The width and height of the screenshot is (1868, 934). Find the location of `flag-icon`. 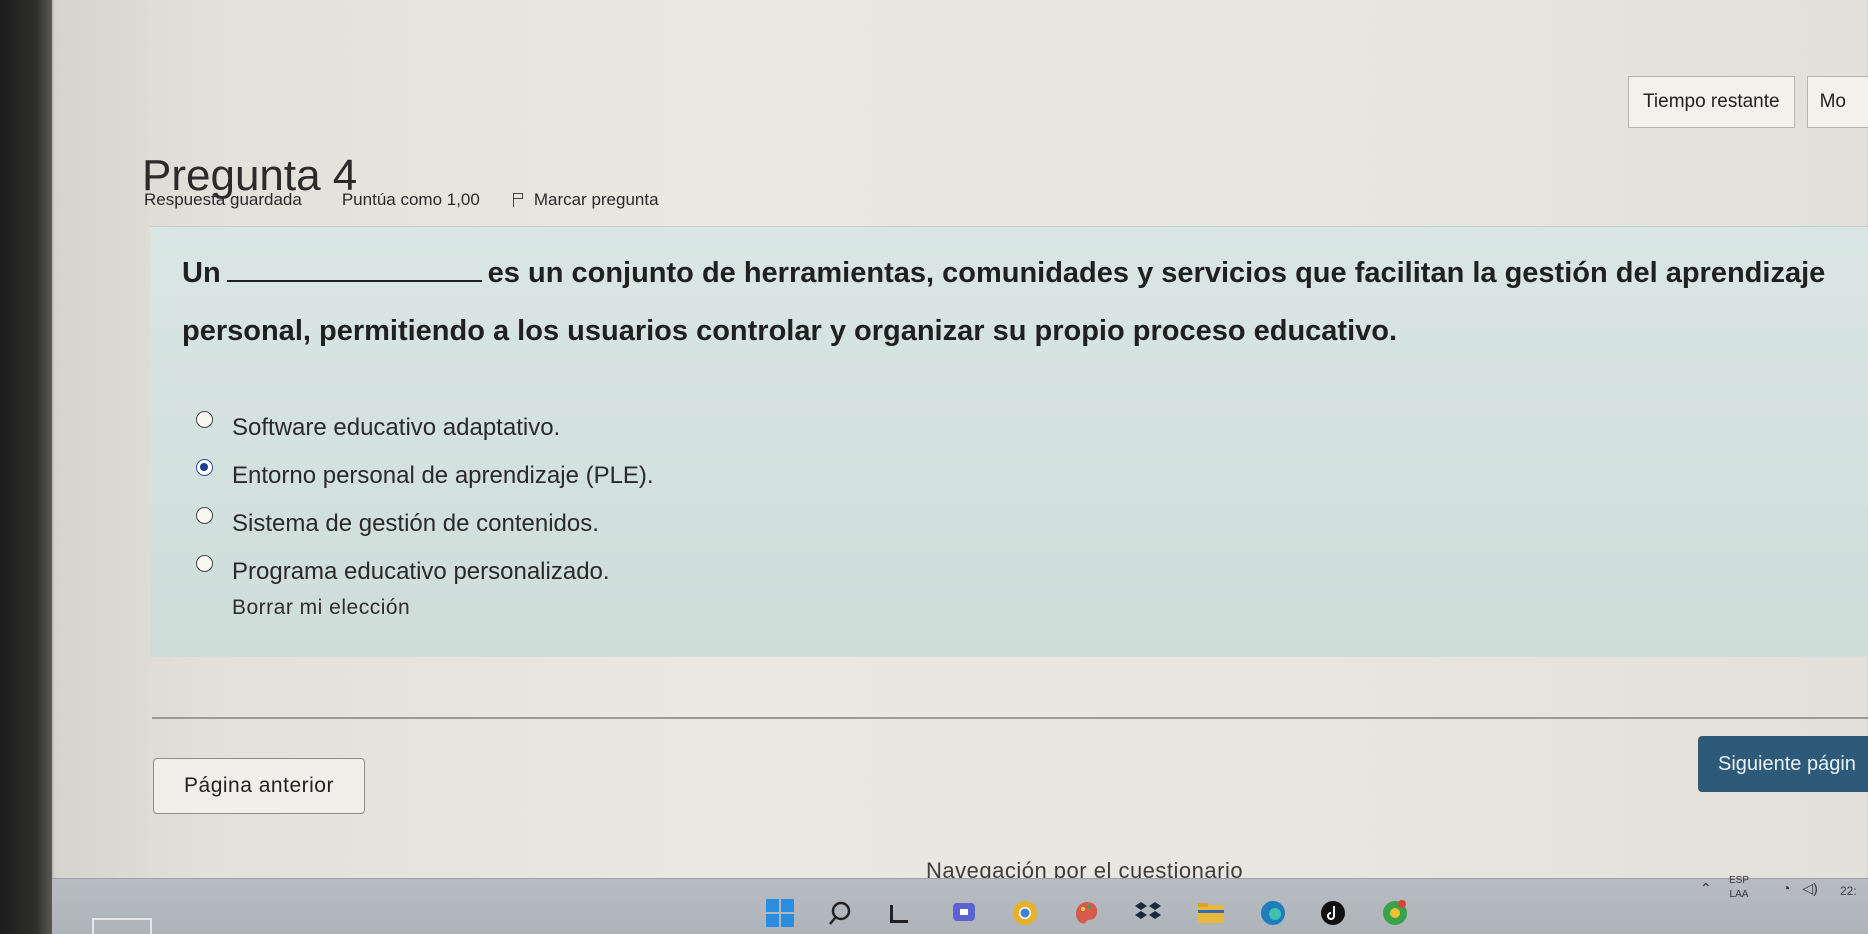

flag-icon is located at coordinates (518, 200).